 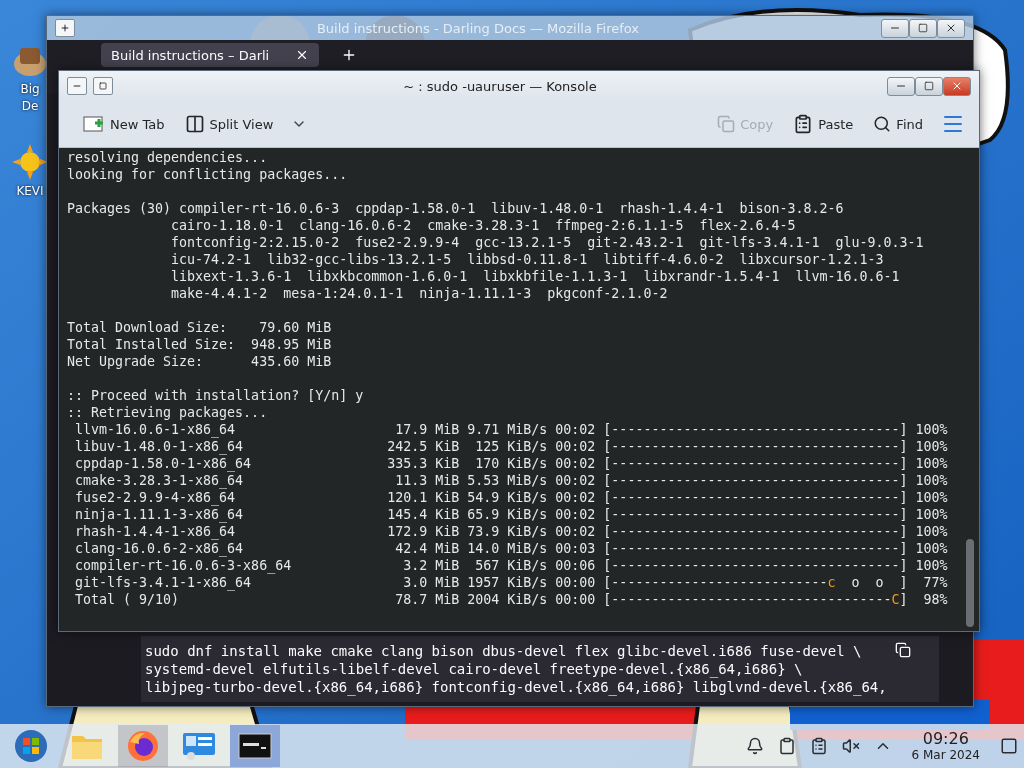 I want to click on terminal-line: Total Download Size: 79.60 MiB, so click(x=200, y=327).